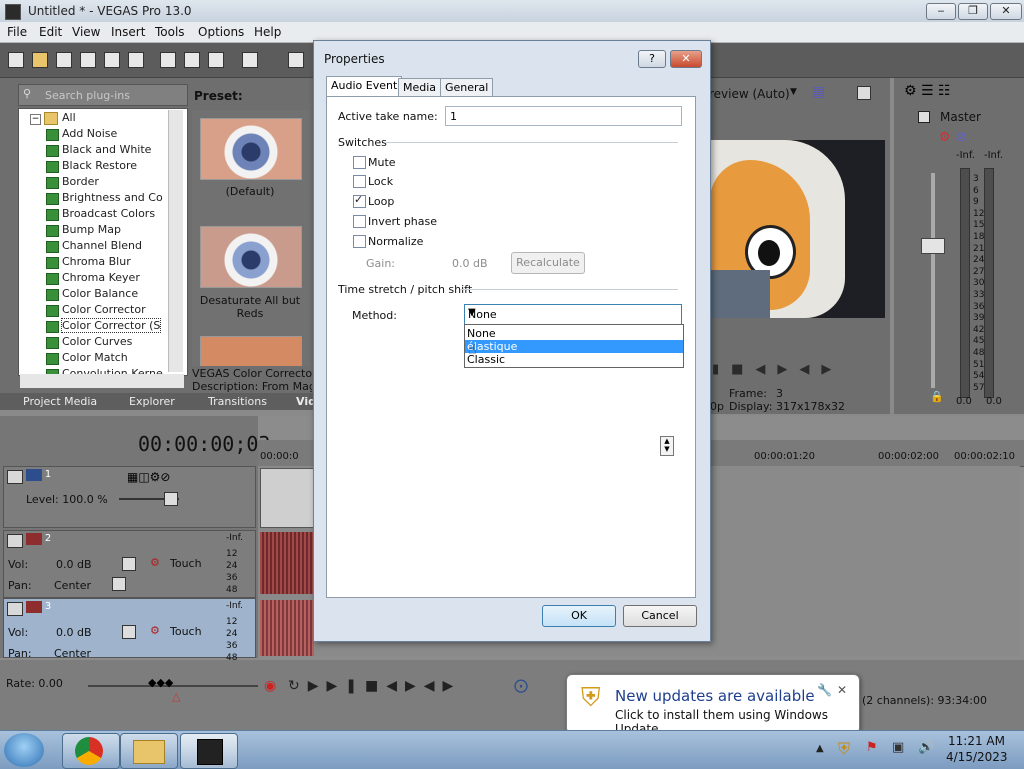  What do you see at coordinates (108, 213) in the screenshot?
I see `plugin-list-item: Broadcast Colors` at bounding box center [108, 213].